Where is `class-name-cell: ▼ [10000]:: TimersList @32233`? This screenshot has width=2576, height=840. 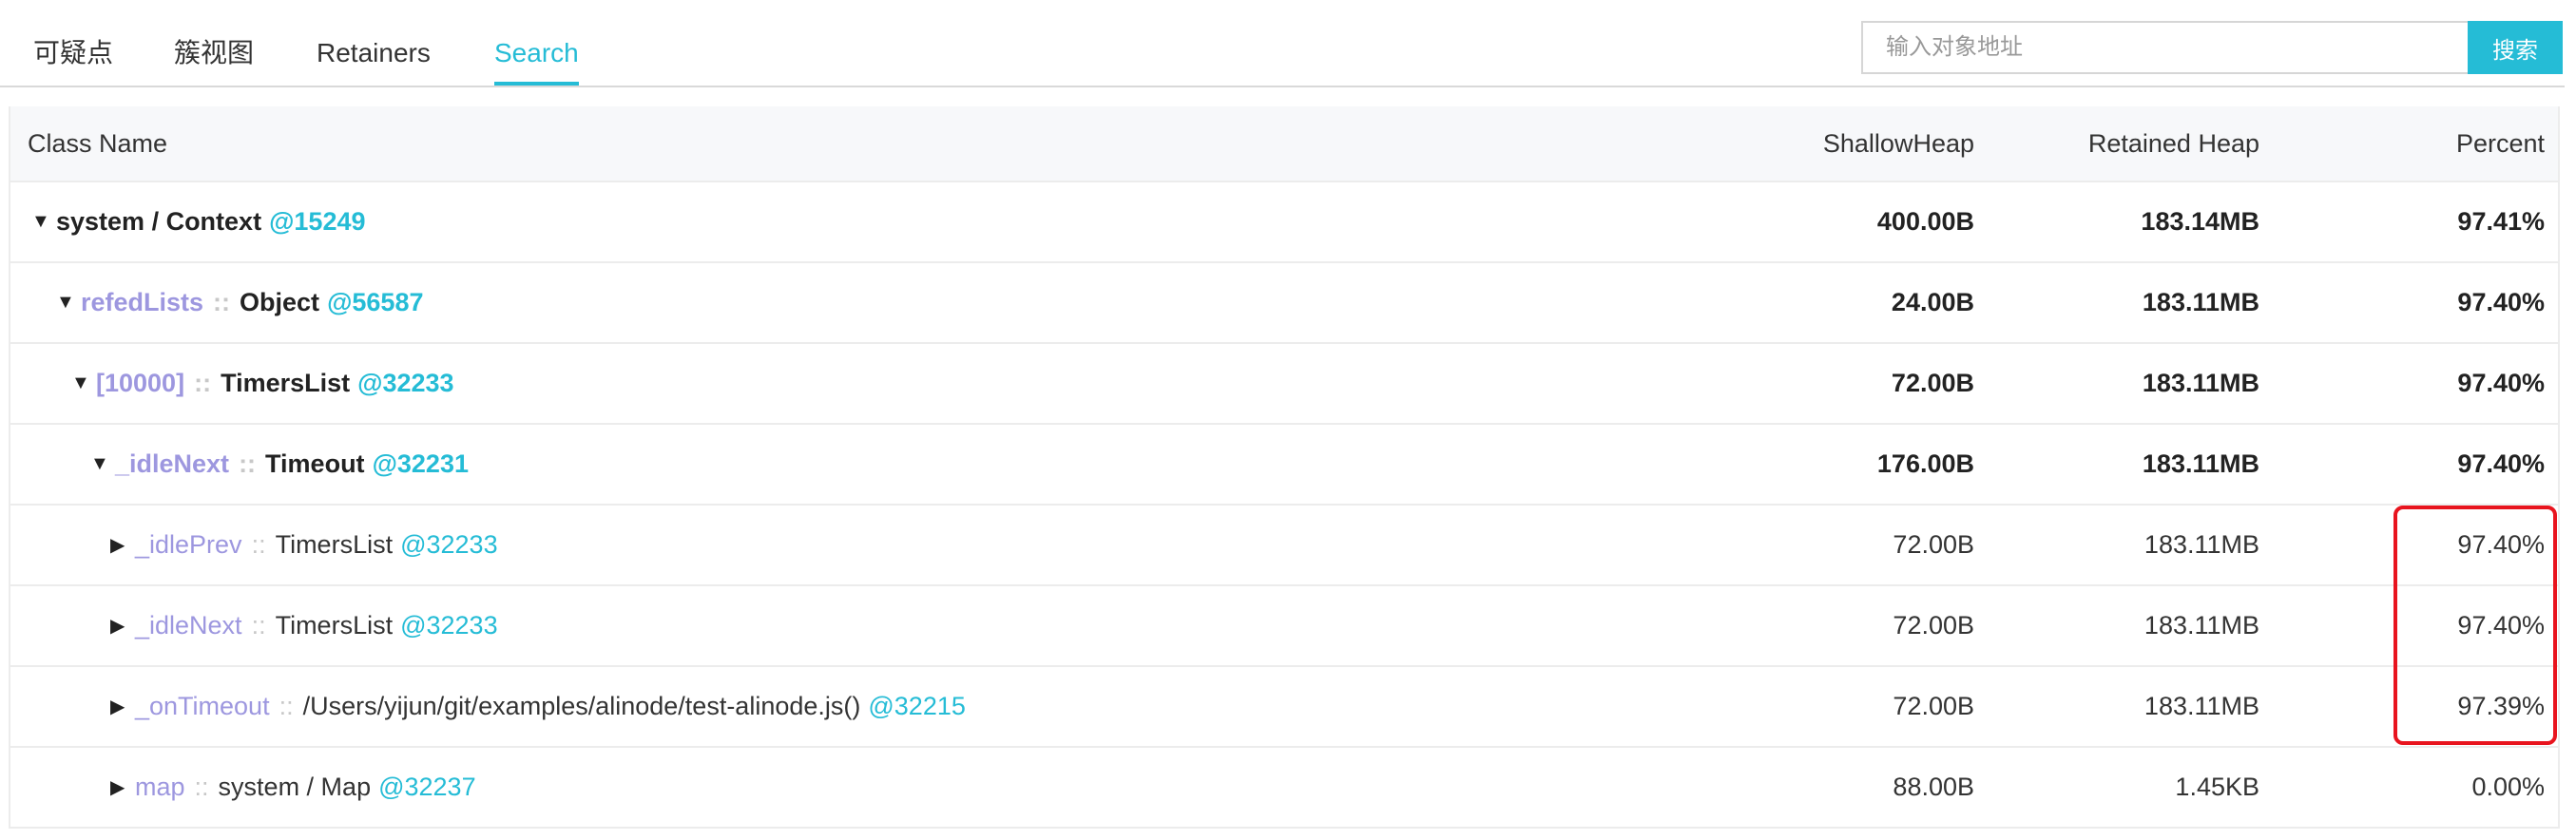
class-name-cell: ▼ [10000]:: TimersList @32233 is located at coordinates (262, 383).